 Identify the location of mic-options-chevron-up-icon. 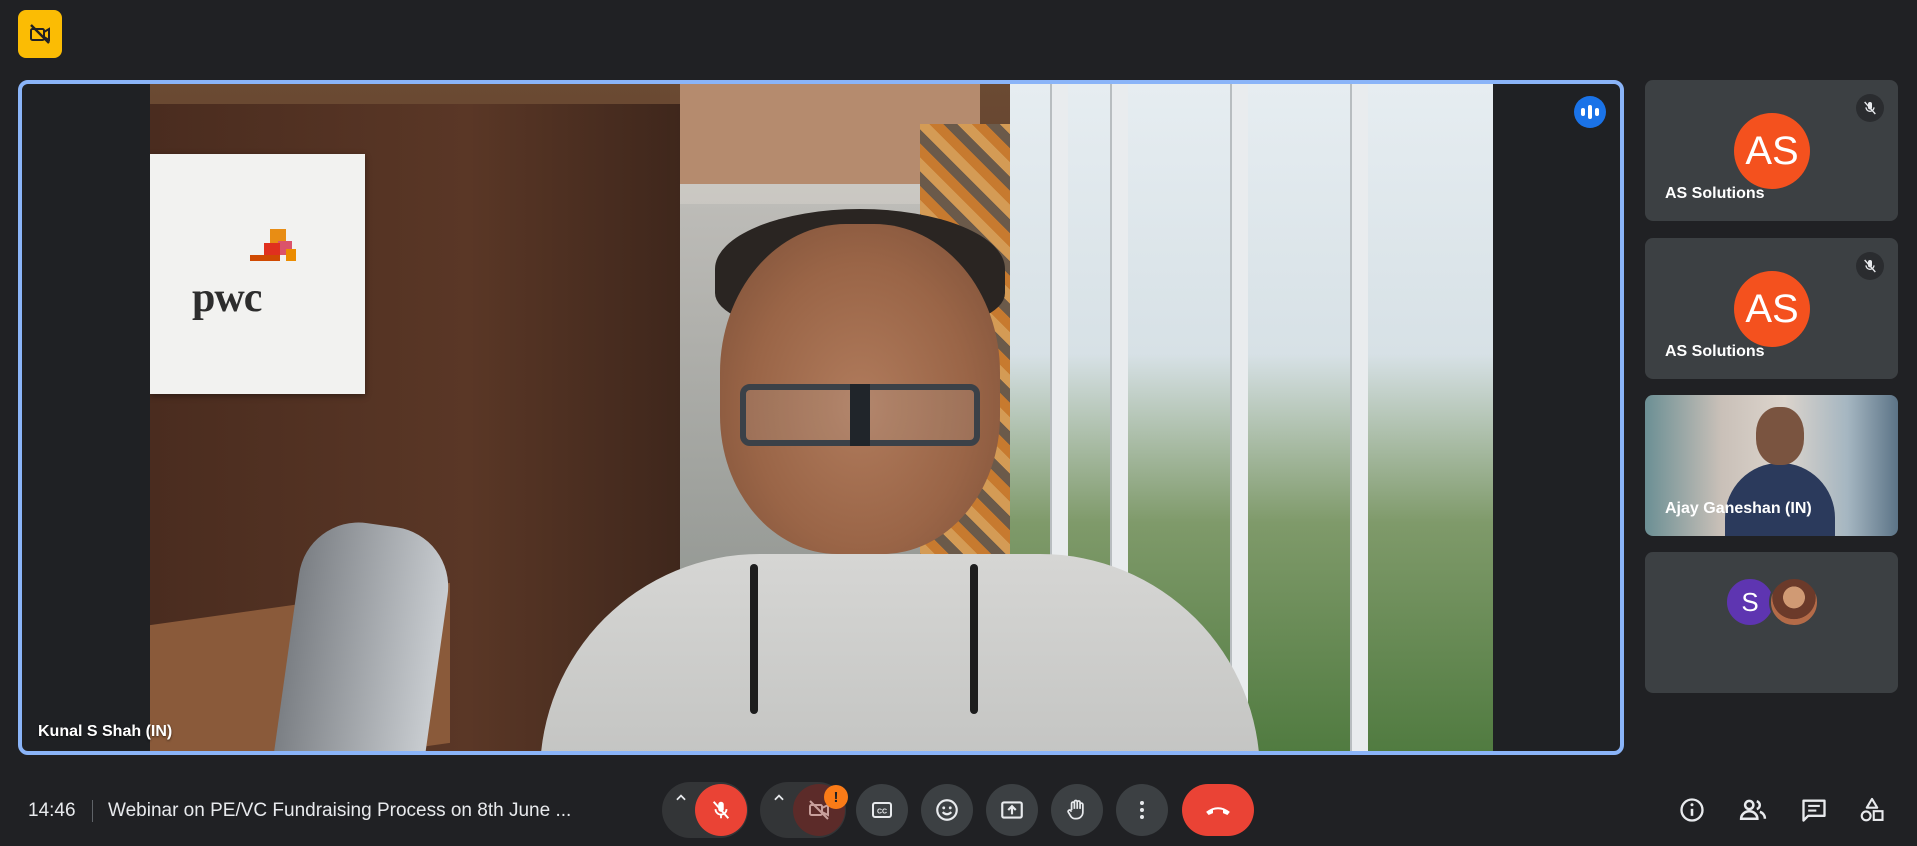
(681, 798).